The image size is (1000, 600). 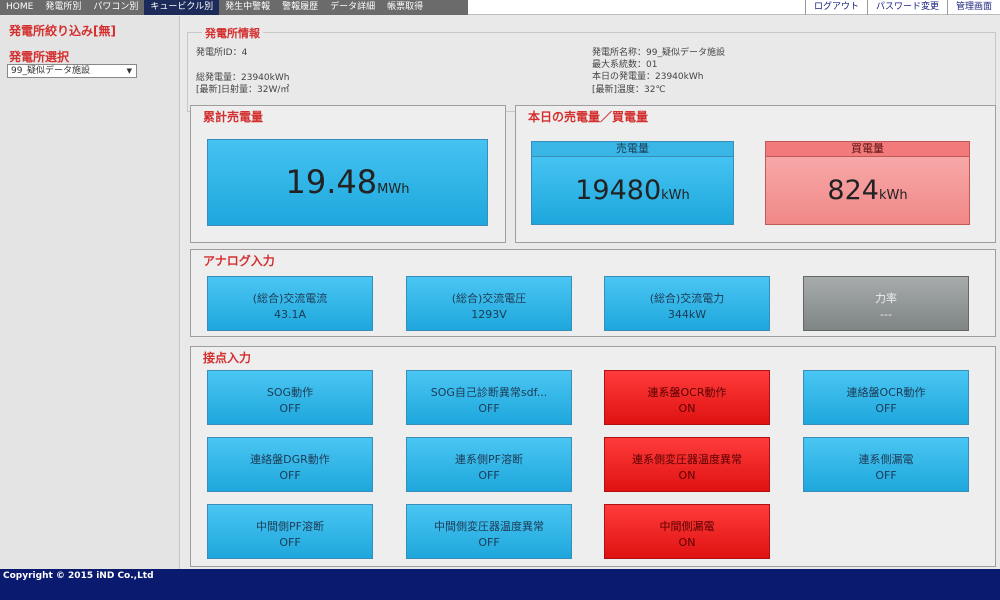 I want to click on tab-by-power-conditioner: パワコン別, so click(x=115, y=7).